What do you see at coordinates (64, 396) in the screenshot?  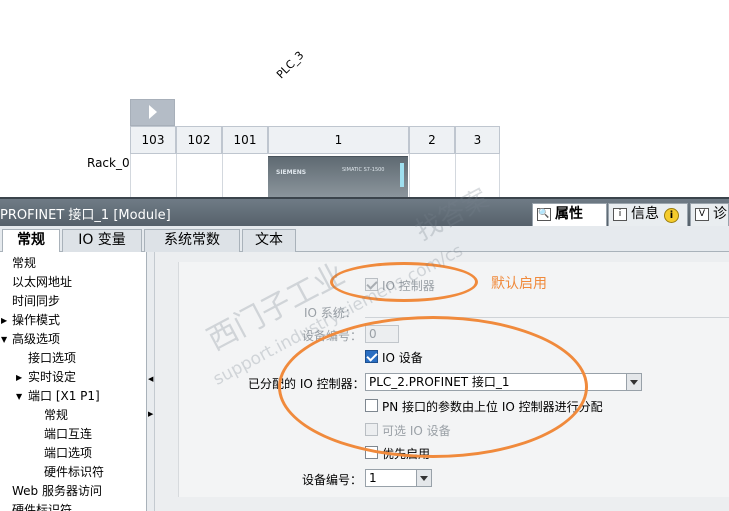 I see `nav-item-port-x1p1: 端口 [X1 P1]` at bounding box center [64, 396].